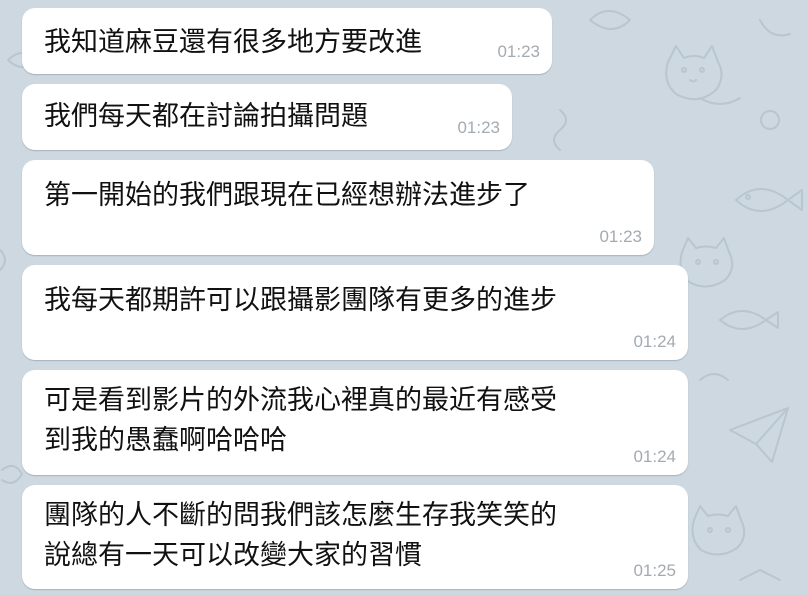 Image resolution: width=808 pixels, height=595 pixels. I want to click on message-text: 我每天都期許可以跟攝影團隊有更多的進步, so click(300, 300).